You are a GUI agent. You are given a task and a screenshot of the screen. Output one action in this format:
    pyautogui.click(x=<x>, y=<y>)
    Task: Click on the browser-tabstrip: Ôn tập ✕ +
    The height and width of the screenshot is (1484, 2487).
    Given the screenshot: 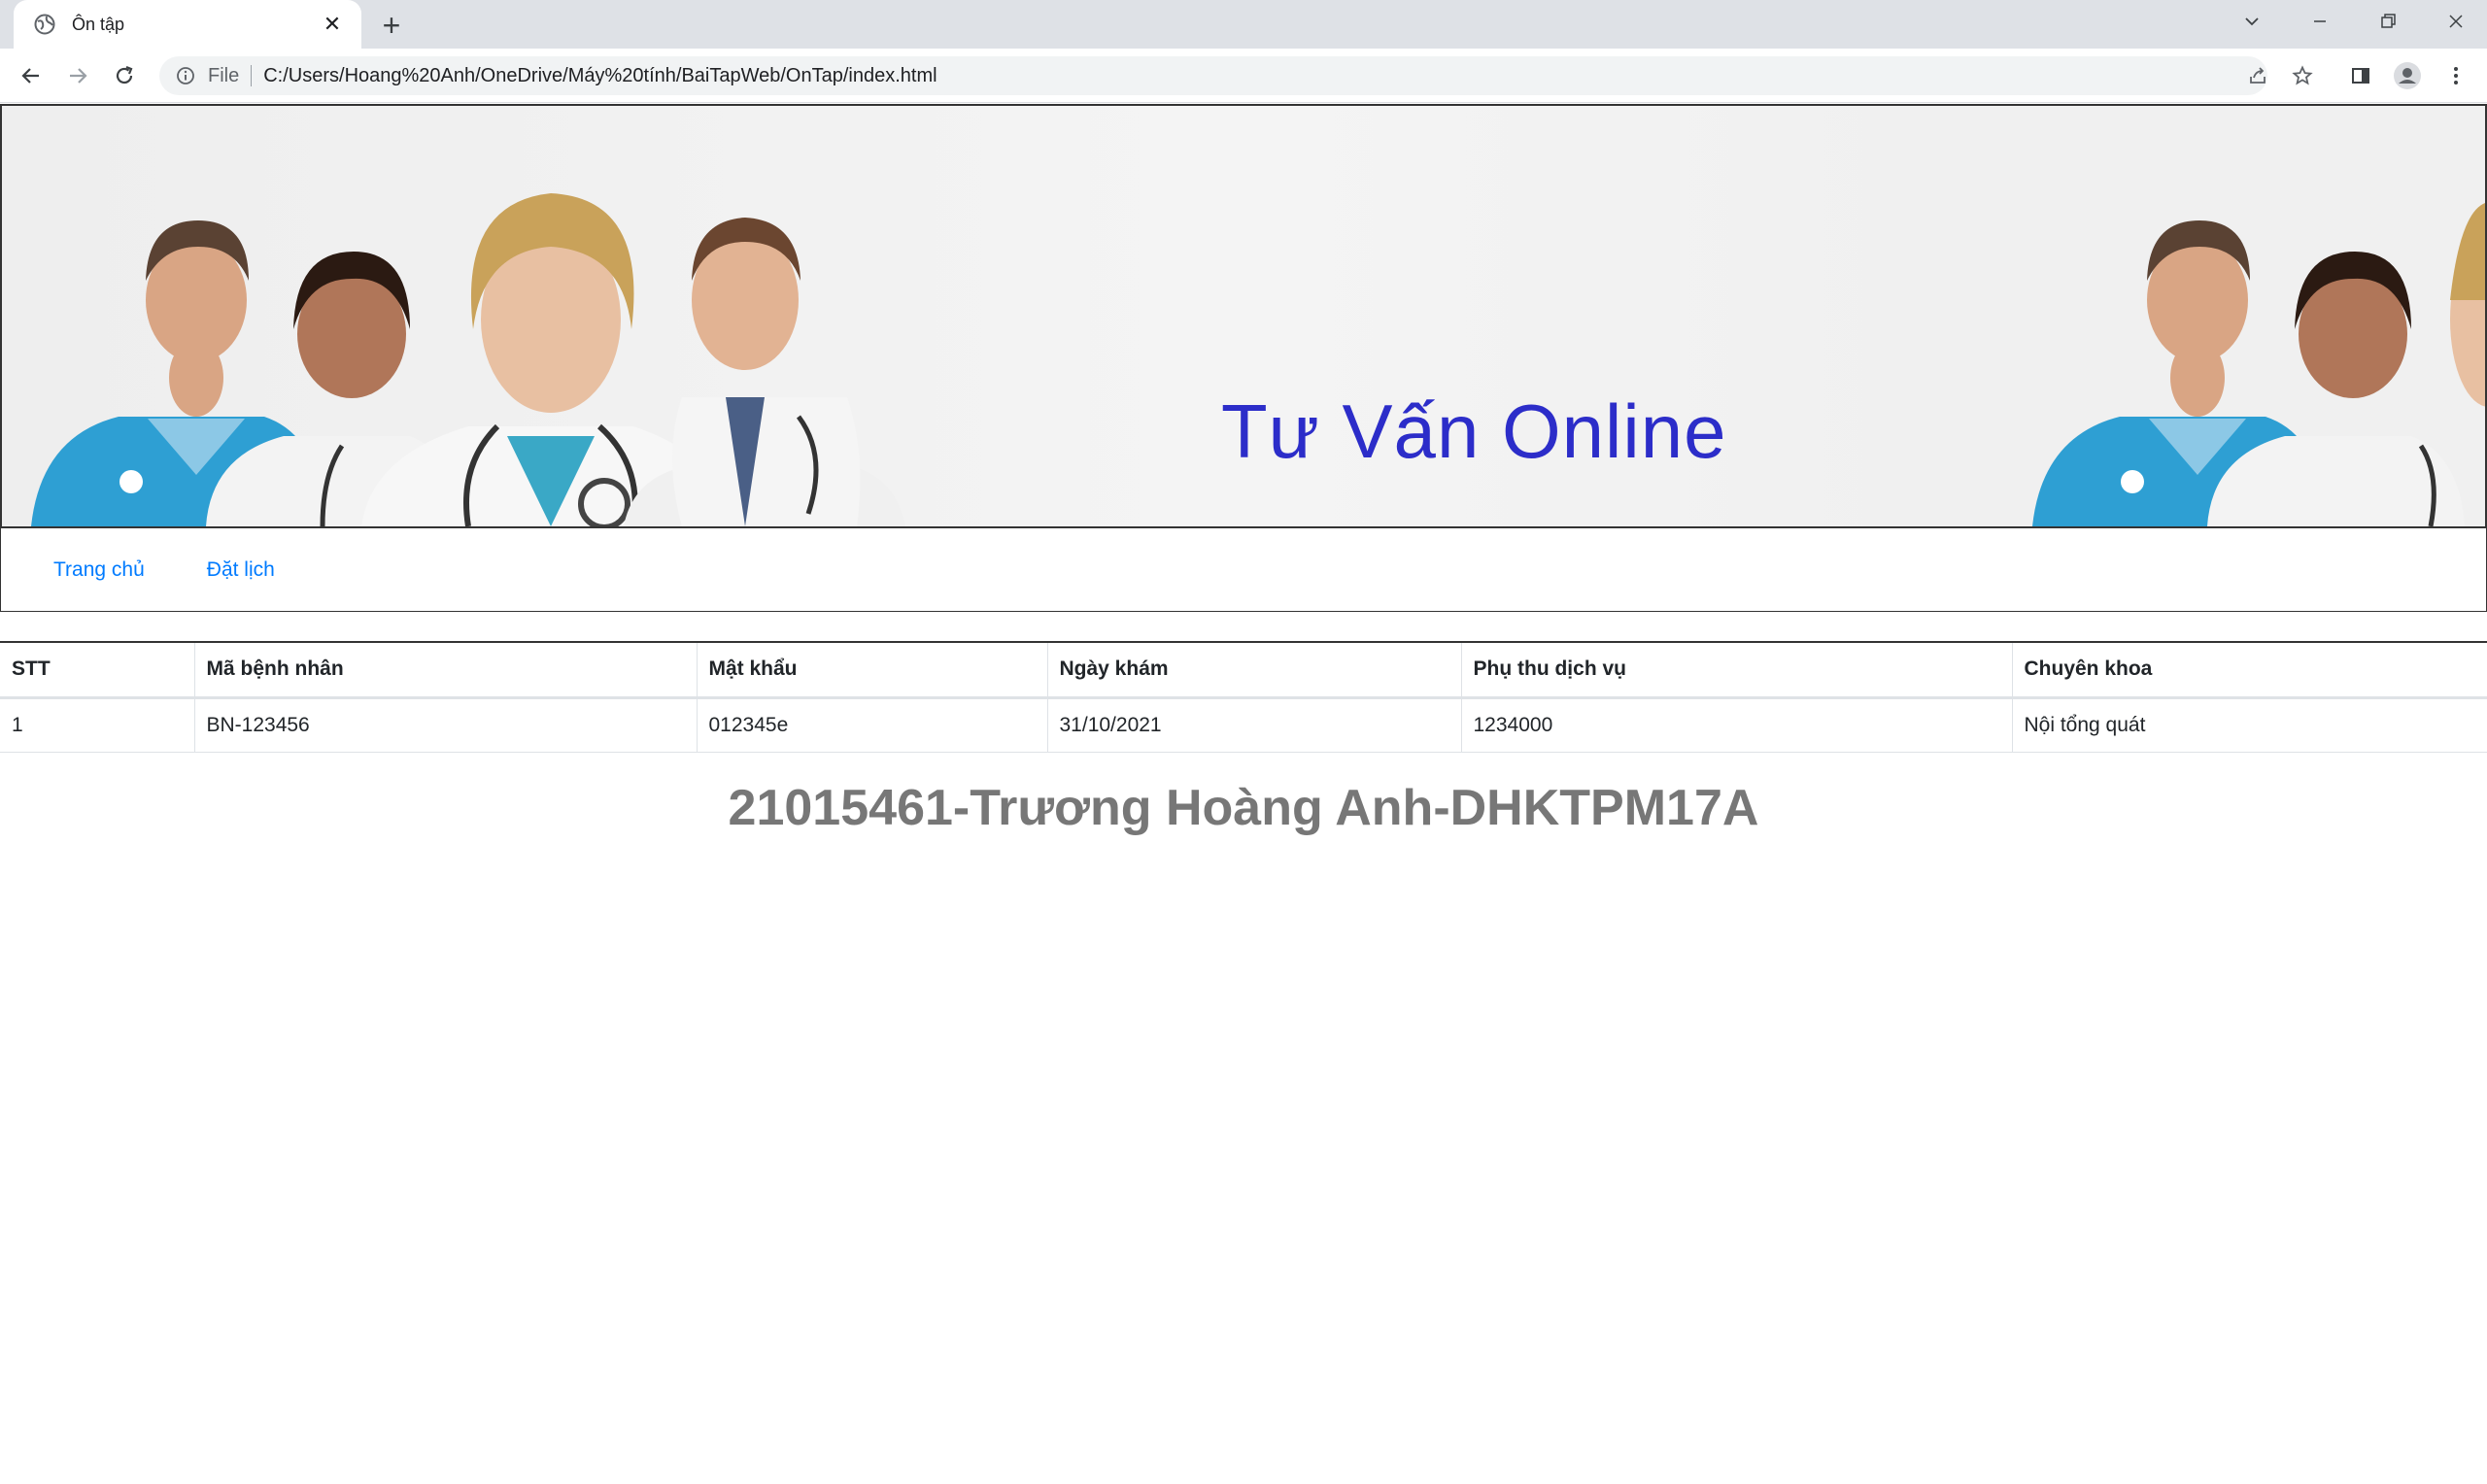 What is the action you would take?
    pyautogui.click(x=1243, y=24)
    